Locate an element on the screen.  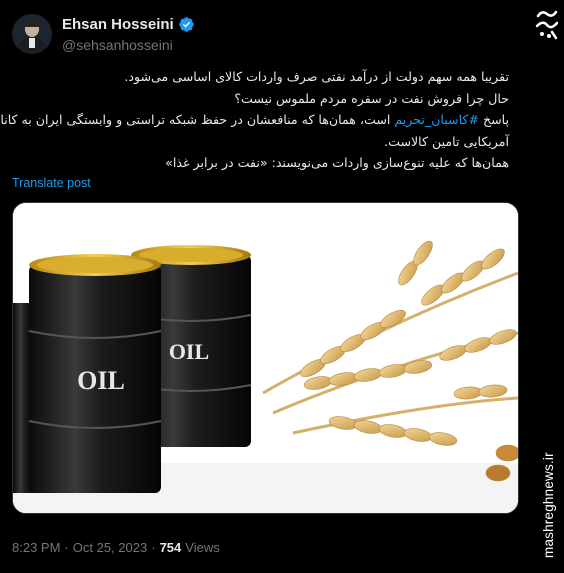
tweet-line-4: آمریکایی تامین کالاست. is located at coordinates (446, 141).